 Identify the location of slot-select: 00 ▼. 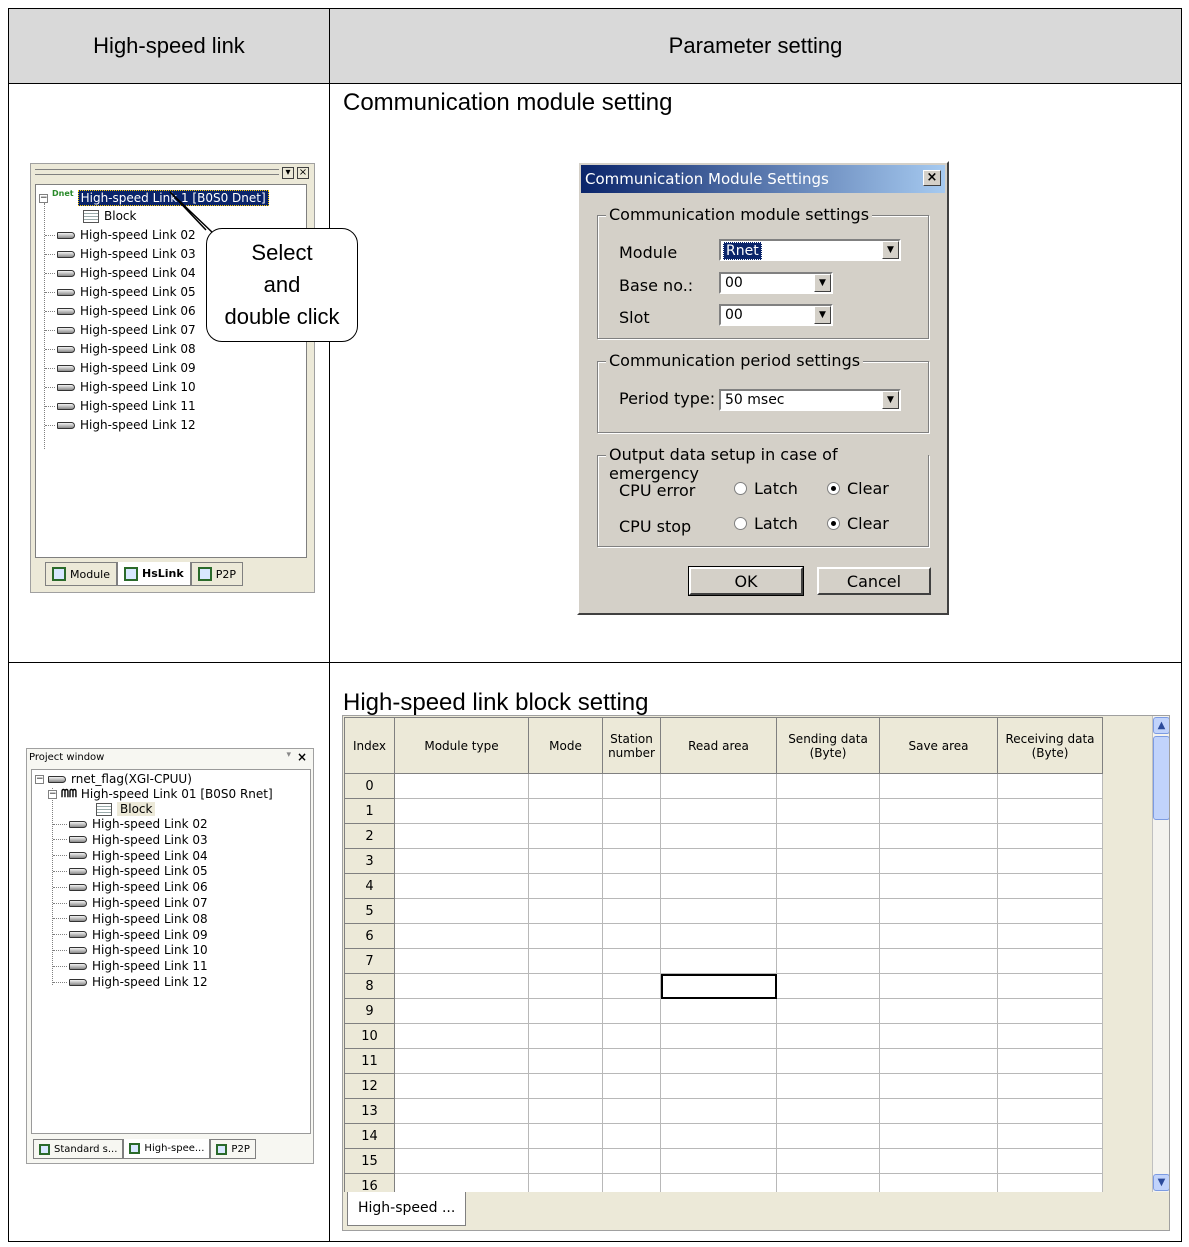
(776, 315).